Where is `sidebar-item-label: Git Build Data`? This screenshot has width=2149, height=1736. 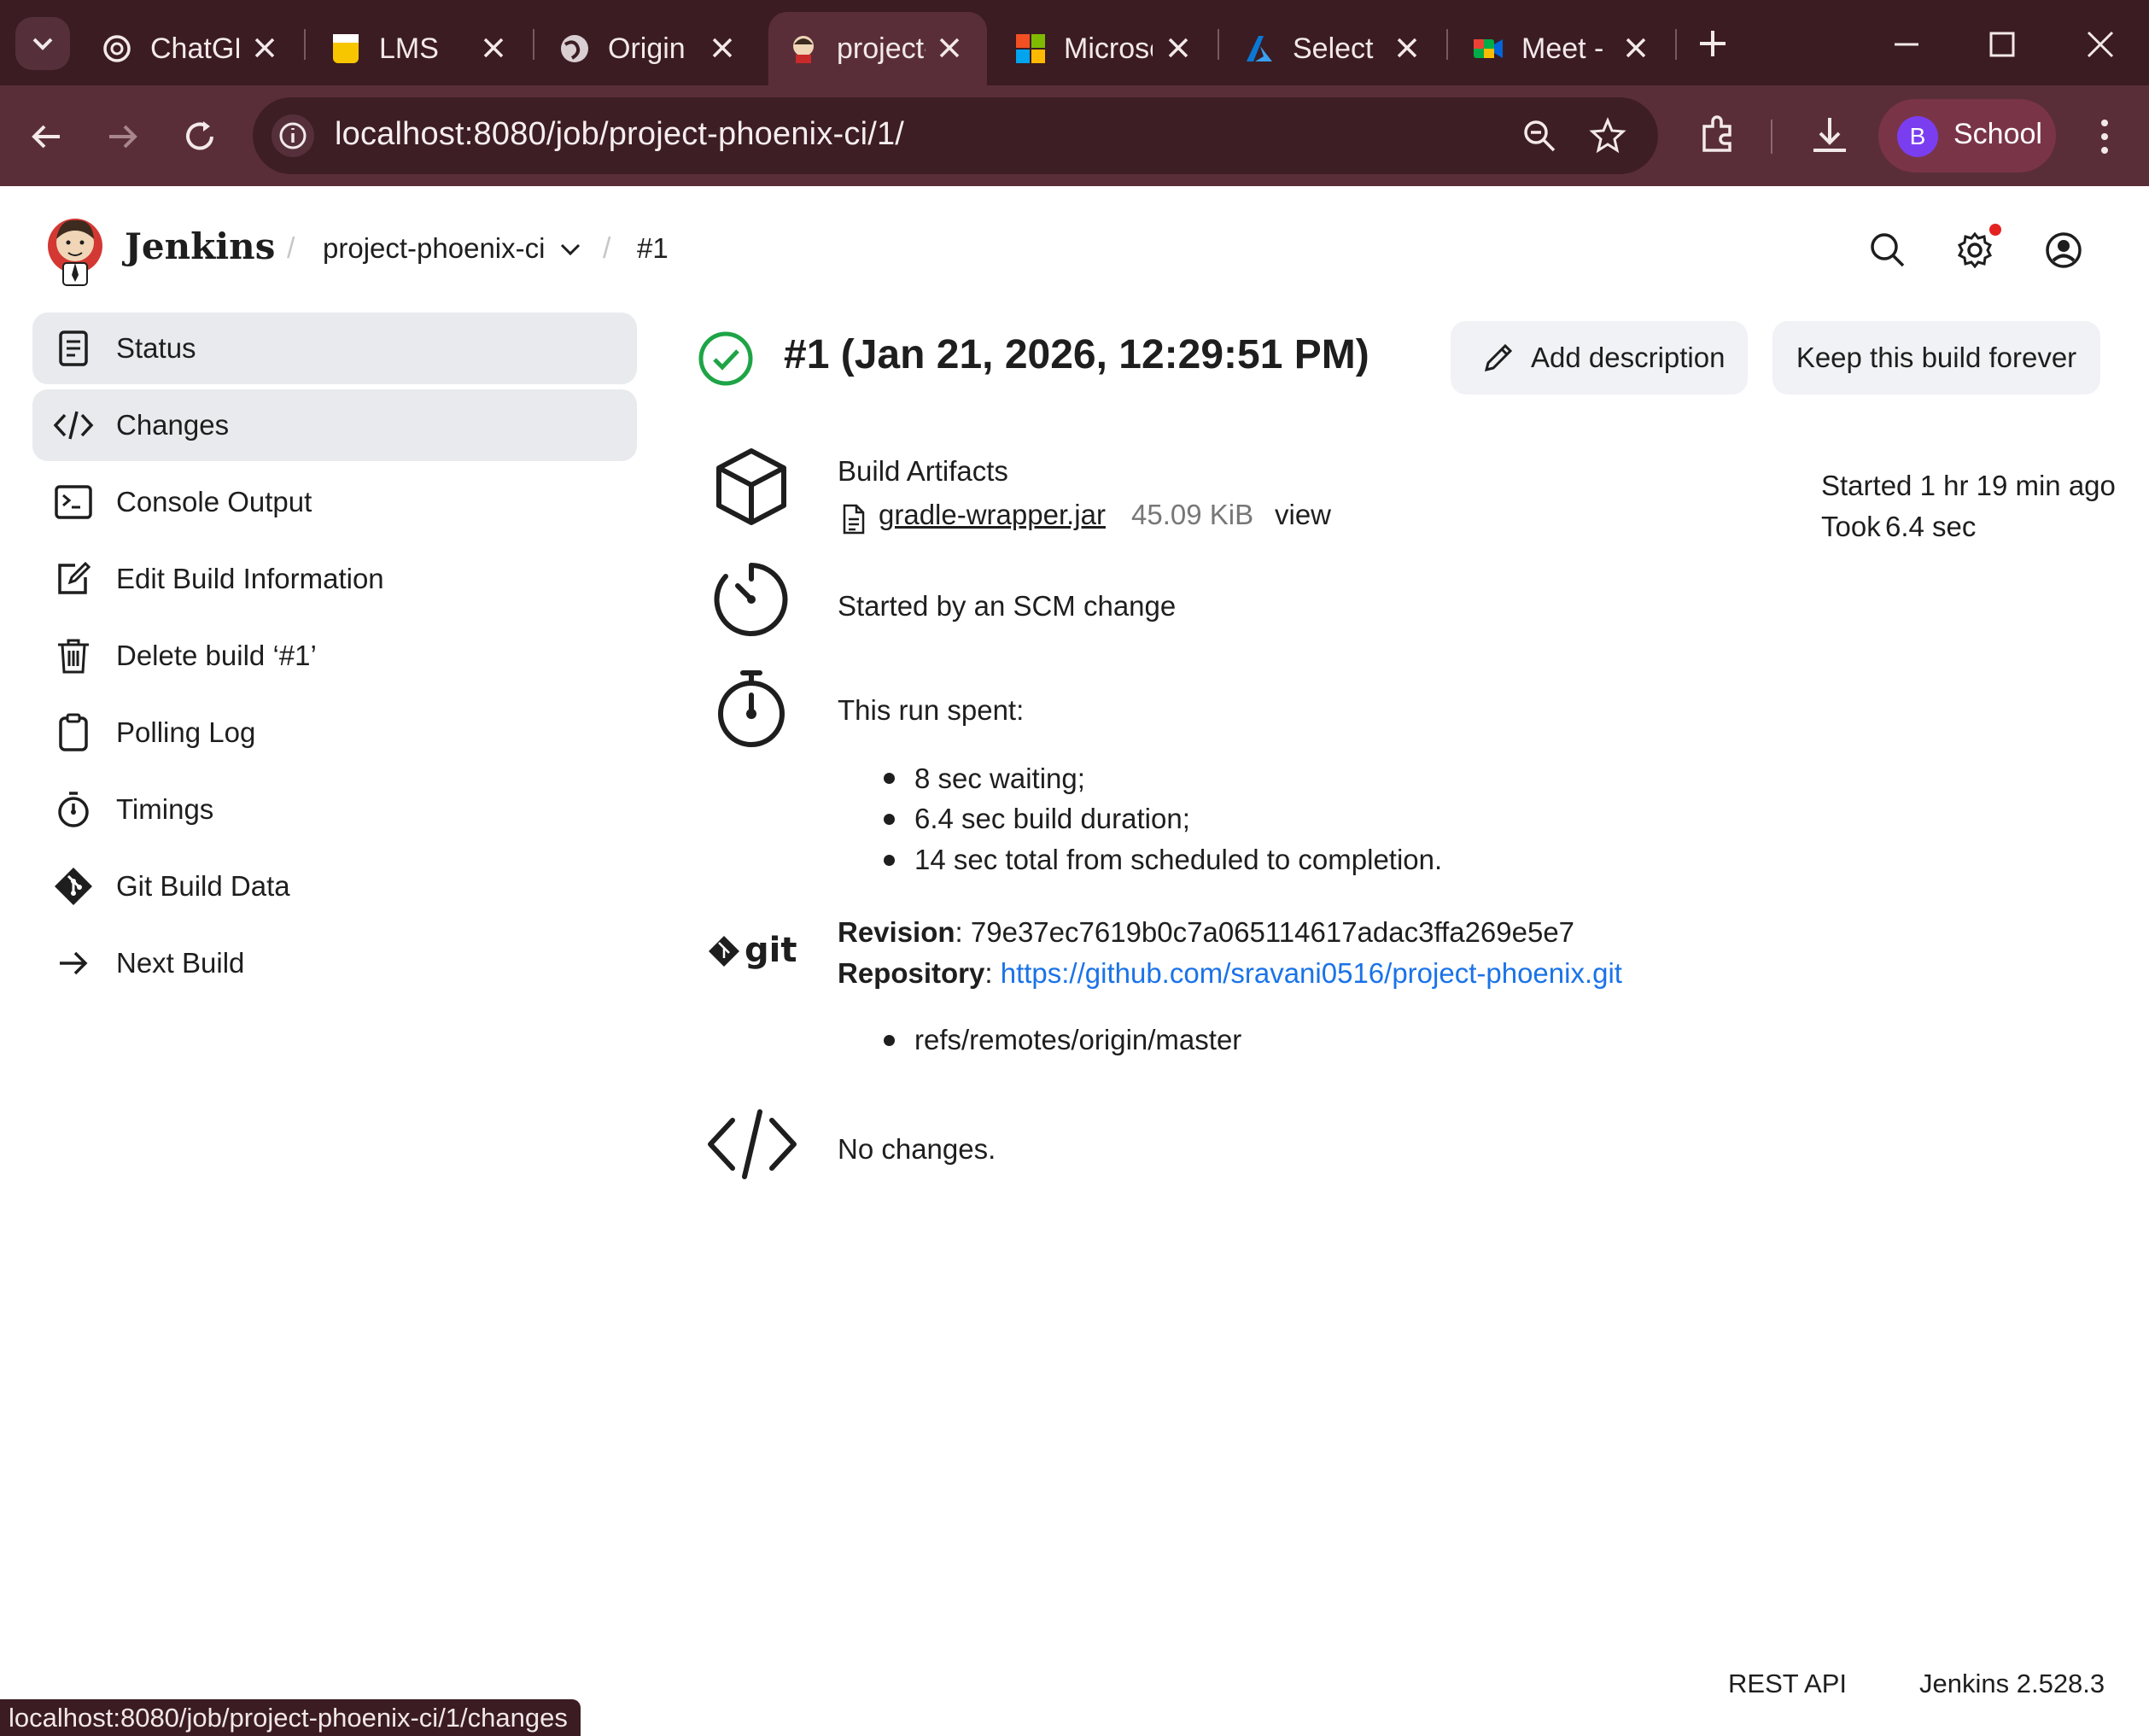 sidebar-item-label: Git Build Data is located at coordinates (203, 886).